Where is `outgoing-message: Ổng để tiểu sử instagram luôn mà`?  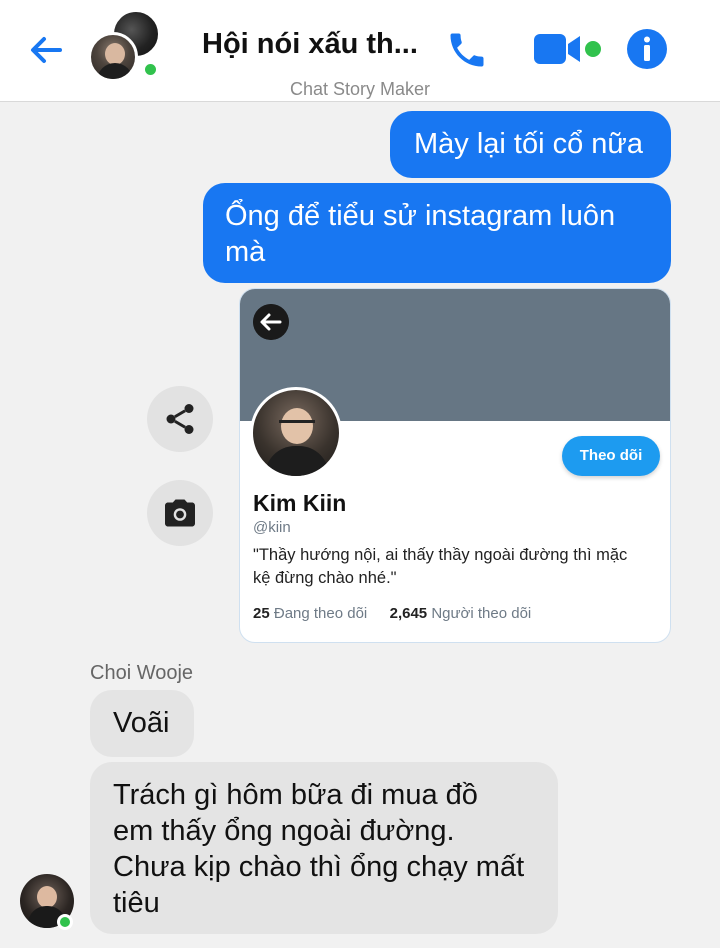 outgoing-message: Ổng để tiểu sử instagram luôn mà is located at coordinates (437, 233).